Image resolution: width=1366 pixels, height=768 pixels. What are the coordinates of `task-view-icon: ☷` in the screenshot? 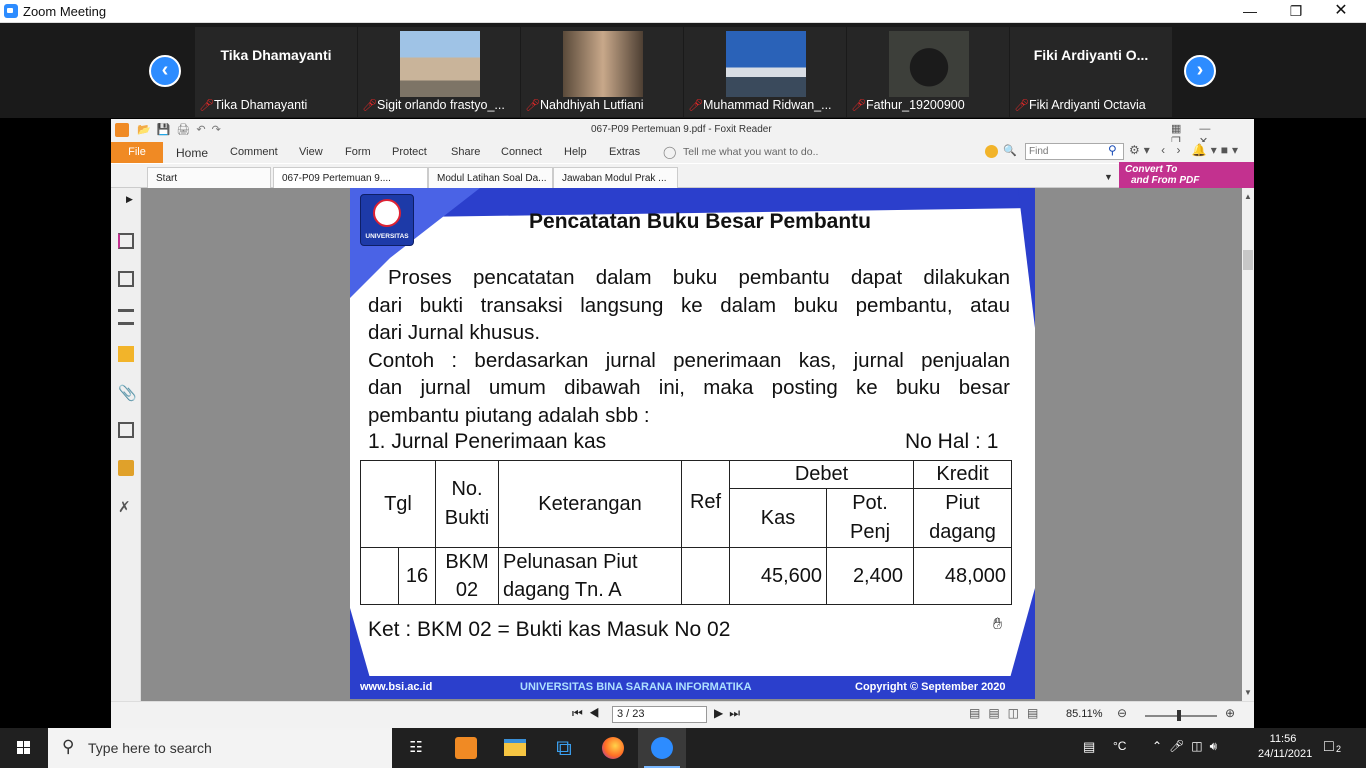 It's located at (416, 748).